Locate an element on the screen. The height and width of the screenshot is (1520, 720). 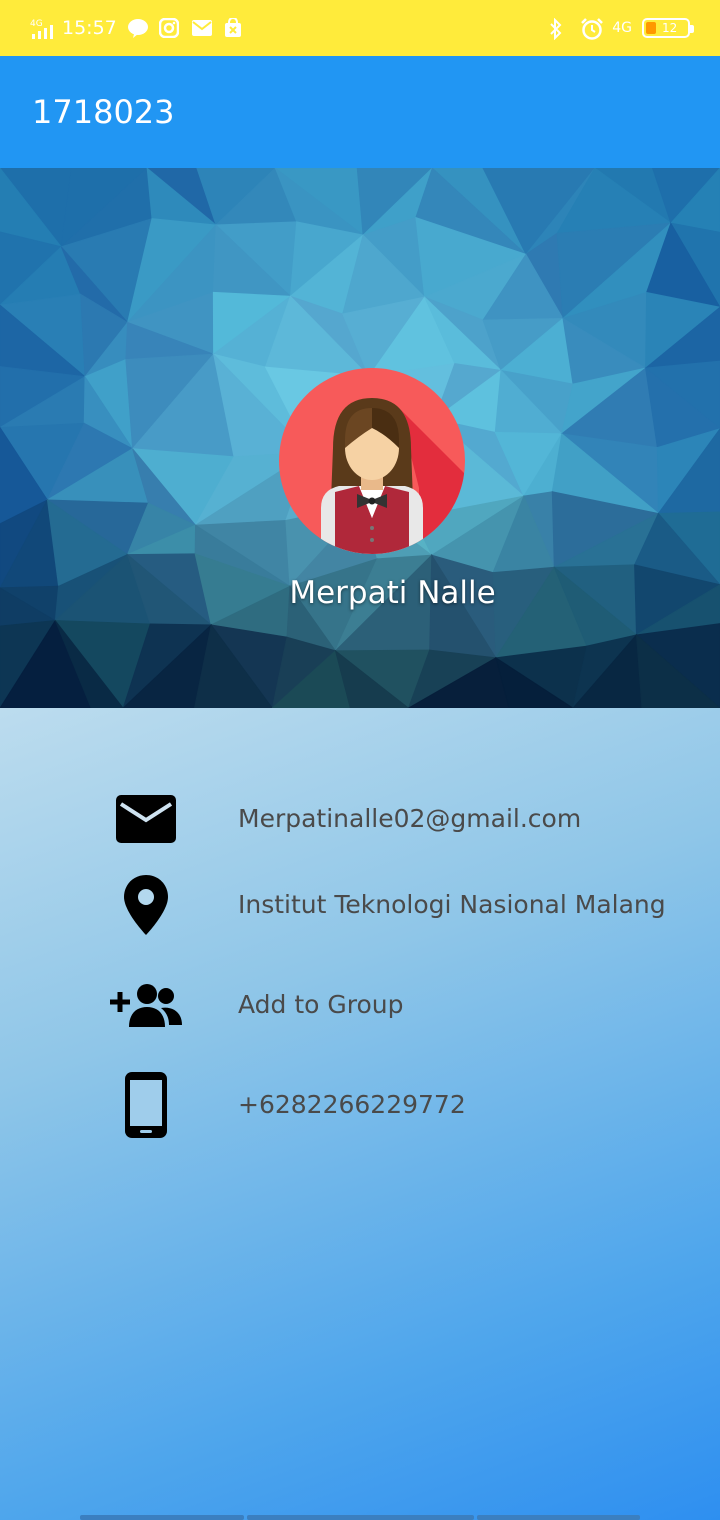
battery-level: 12 is located at coordinates (670, 28).